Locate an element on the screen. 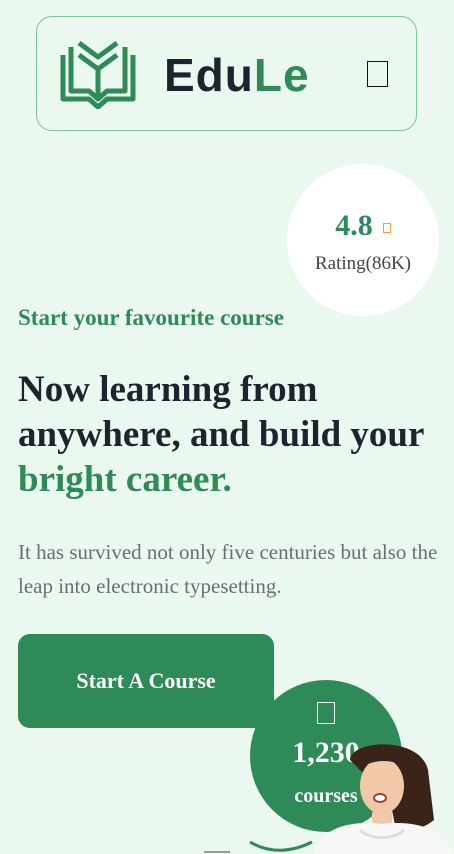  decorative-swoosh is located at coordinates (258, 846).